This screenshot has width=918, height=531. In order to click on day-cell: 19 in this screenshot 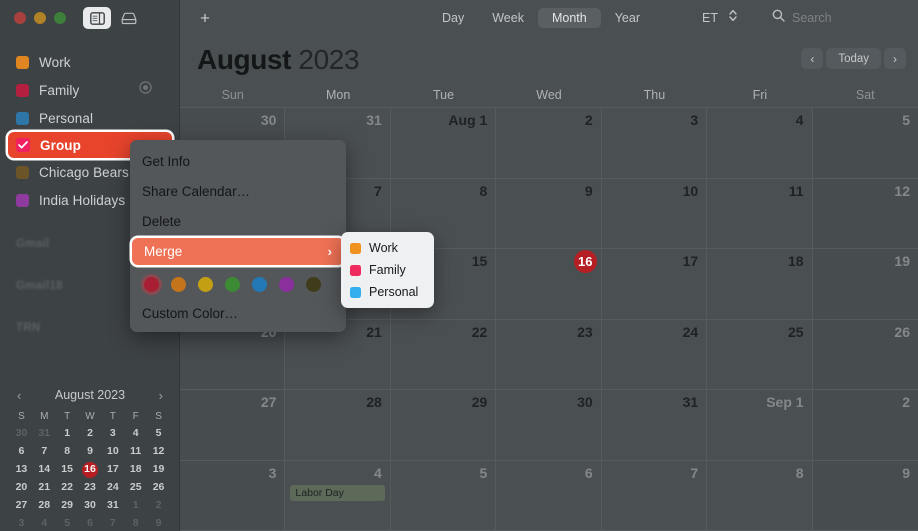, I will do `click(865, 284)`.